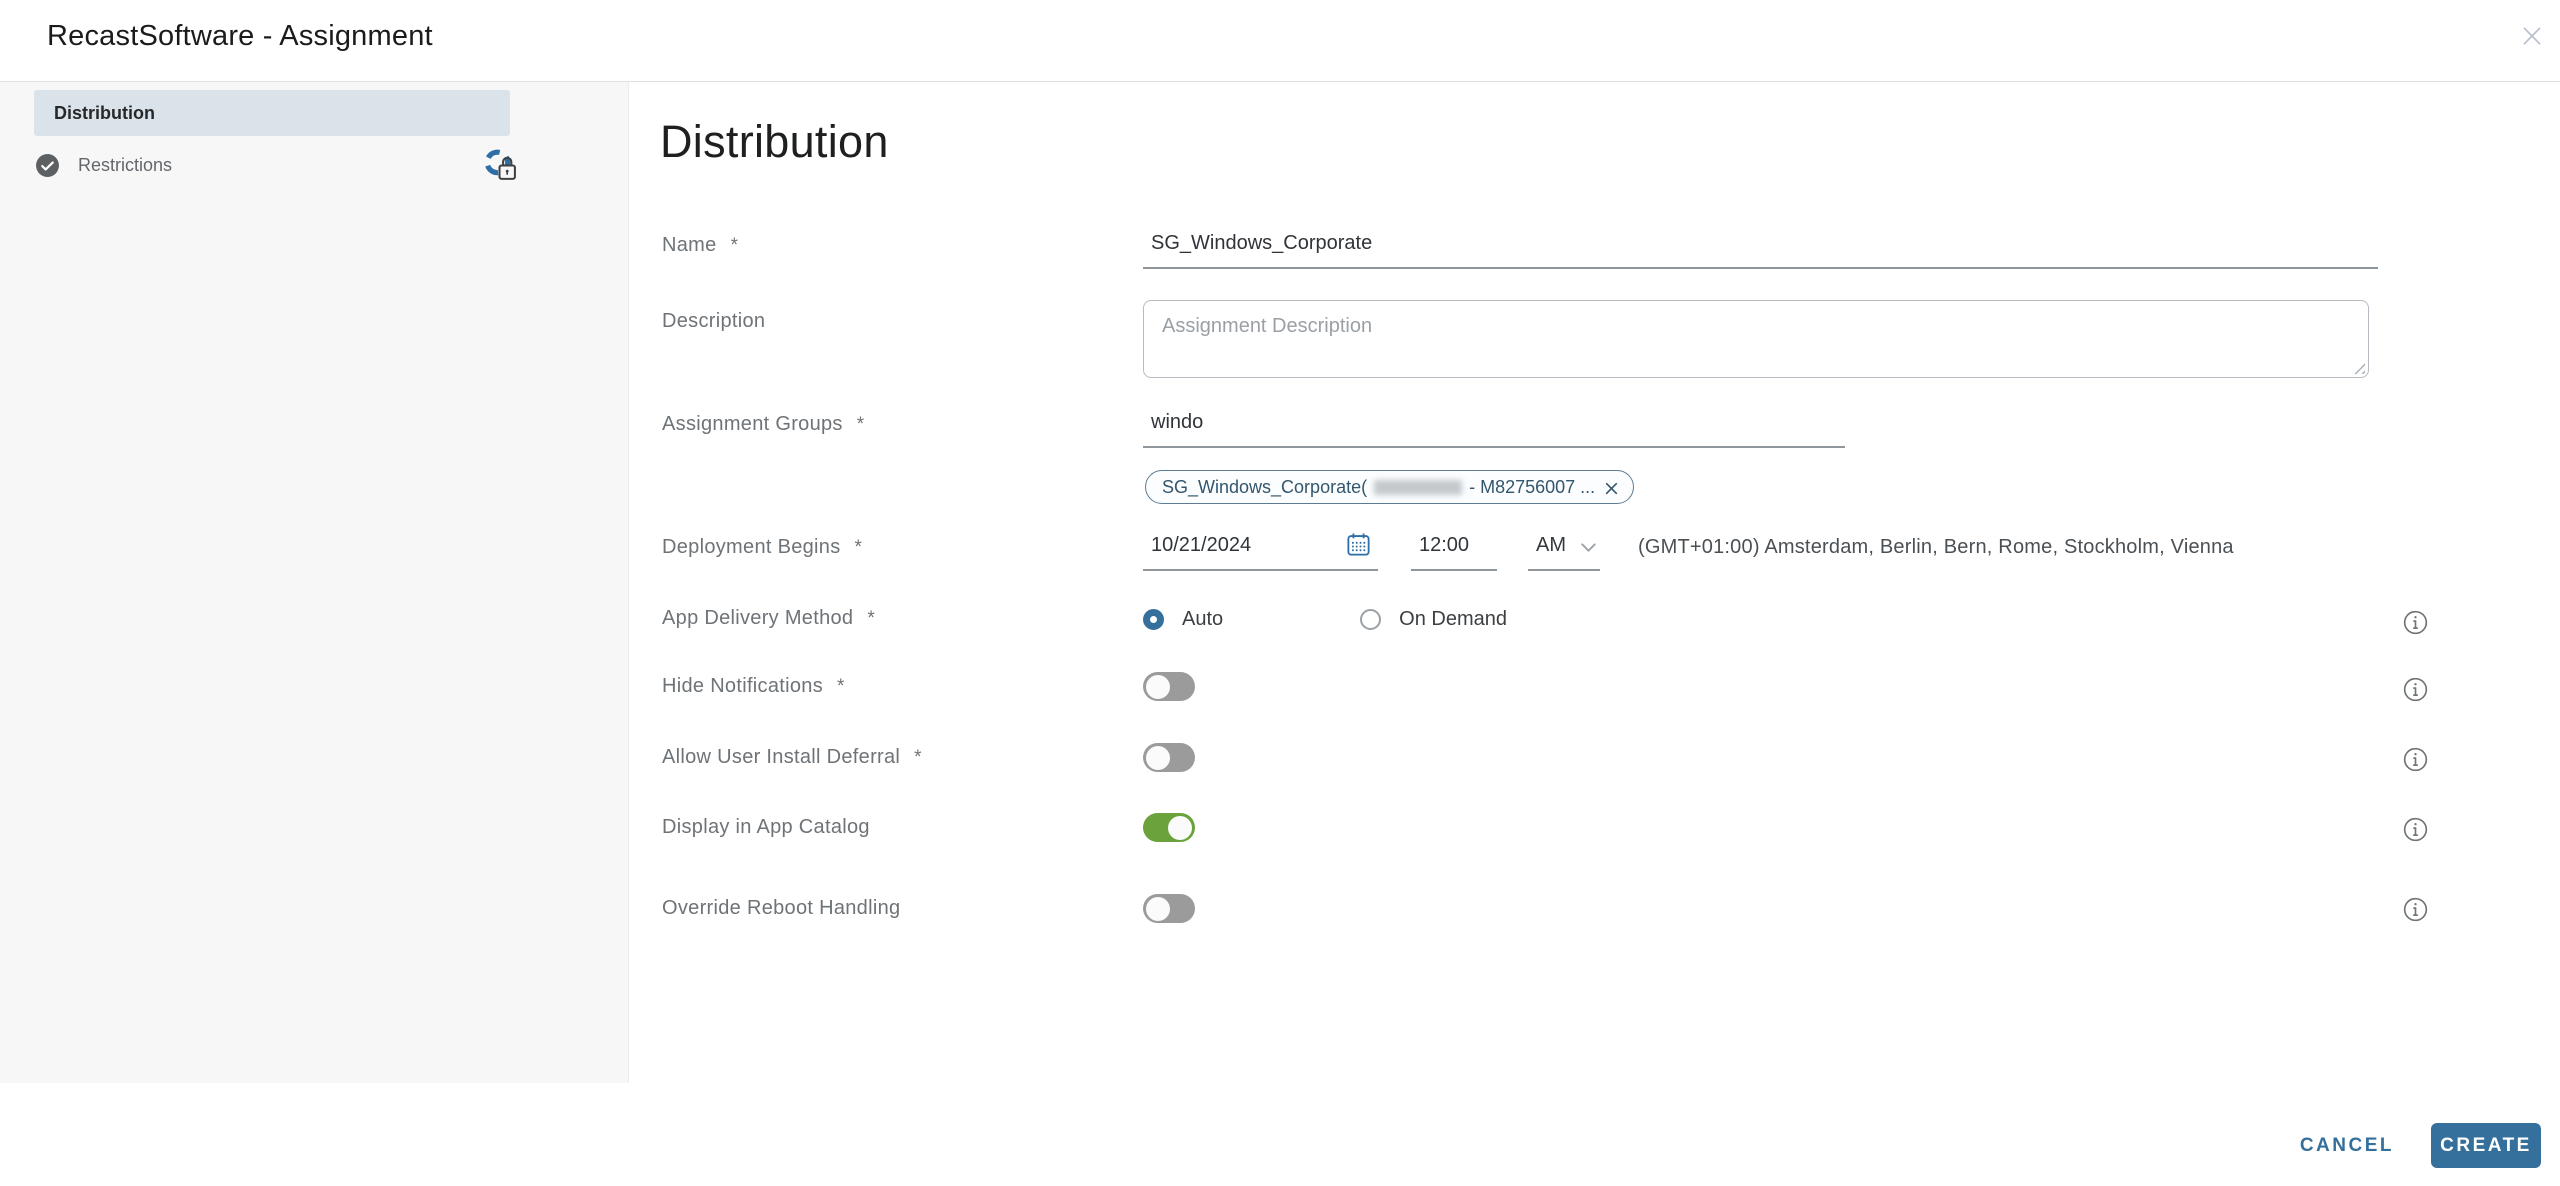 The height and width of the screenshot is (1186, 2560). What do you see at coordinates (1611, 908) in the screenshot?
I see `override-reboot-handling-field-row: Override Reboot Handling` at bounding box center [1611, 908].